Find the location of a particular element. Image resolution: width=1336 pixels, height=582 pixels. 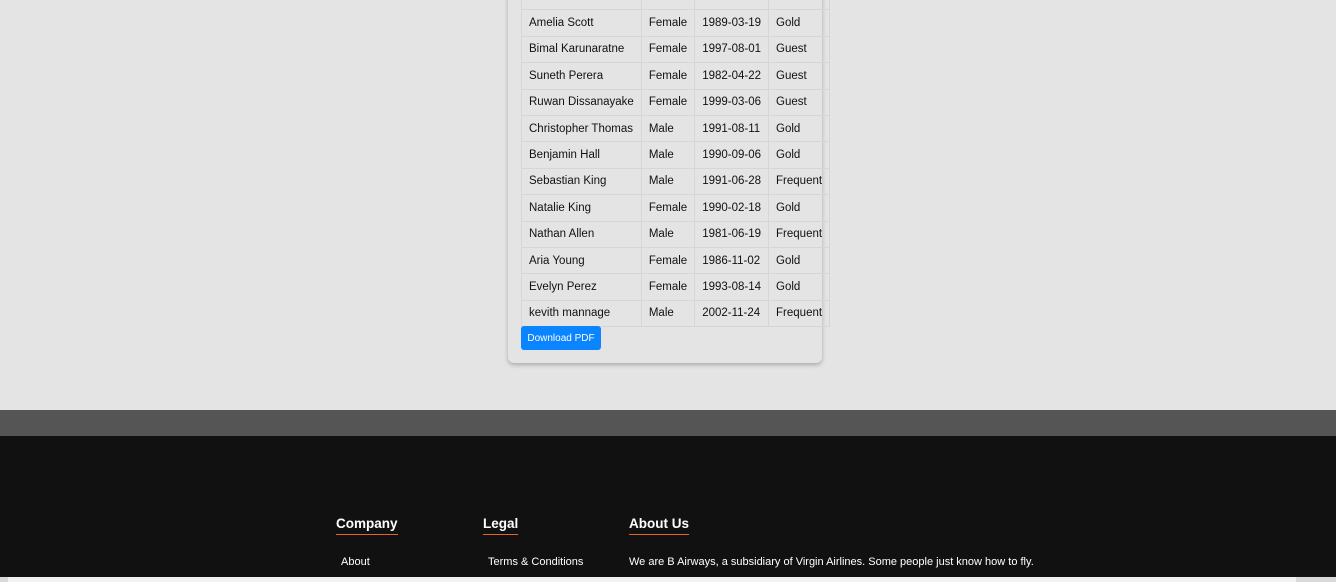

member-dob-cell: 1981-06-19 is located at coordinates (732, 234).